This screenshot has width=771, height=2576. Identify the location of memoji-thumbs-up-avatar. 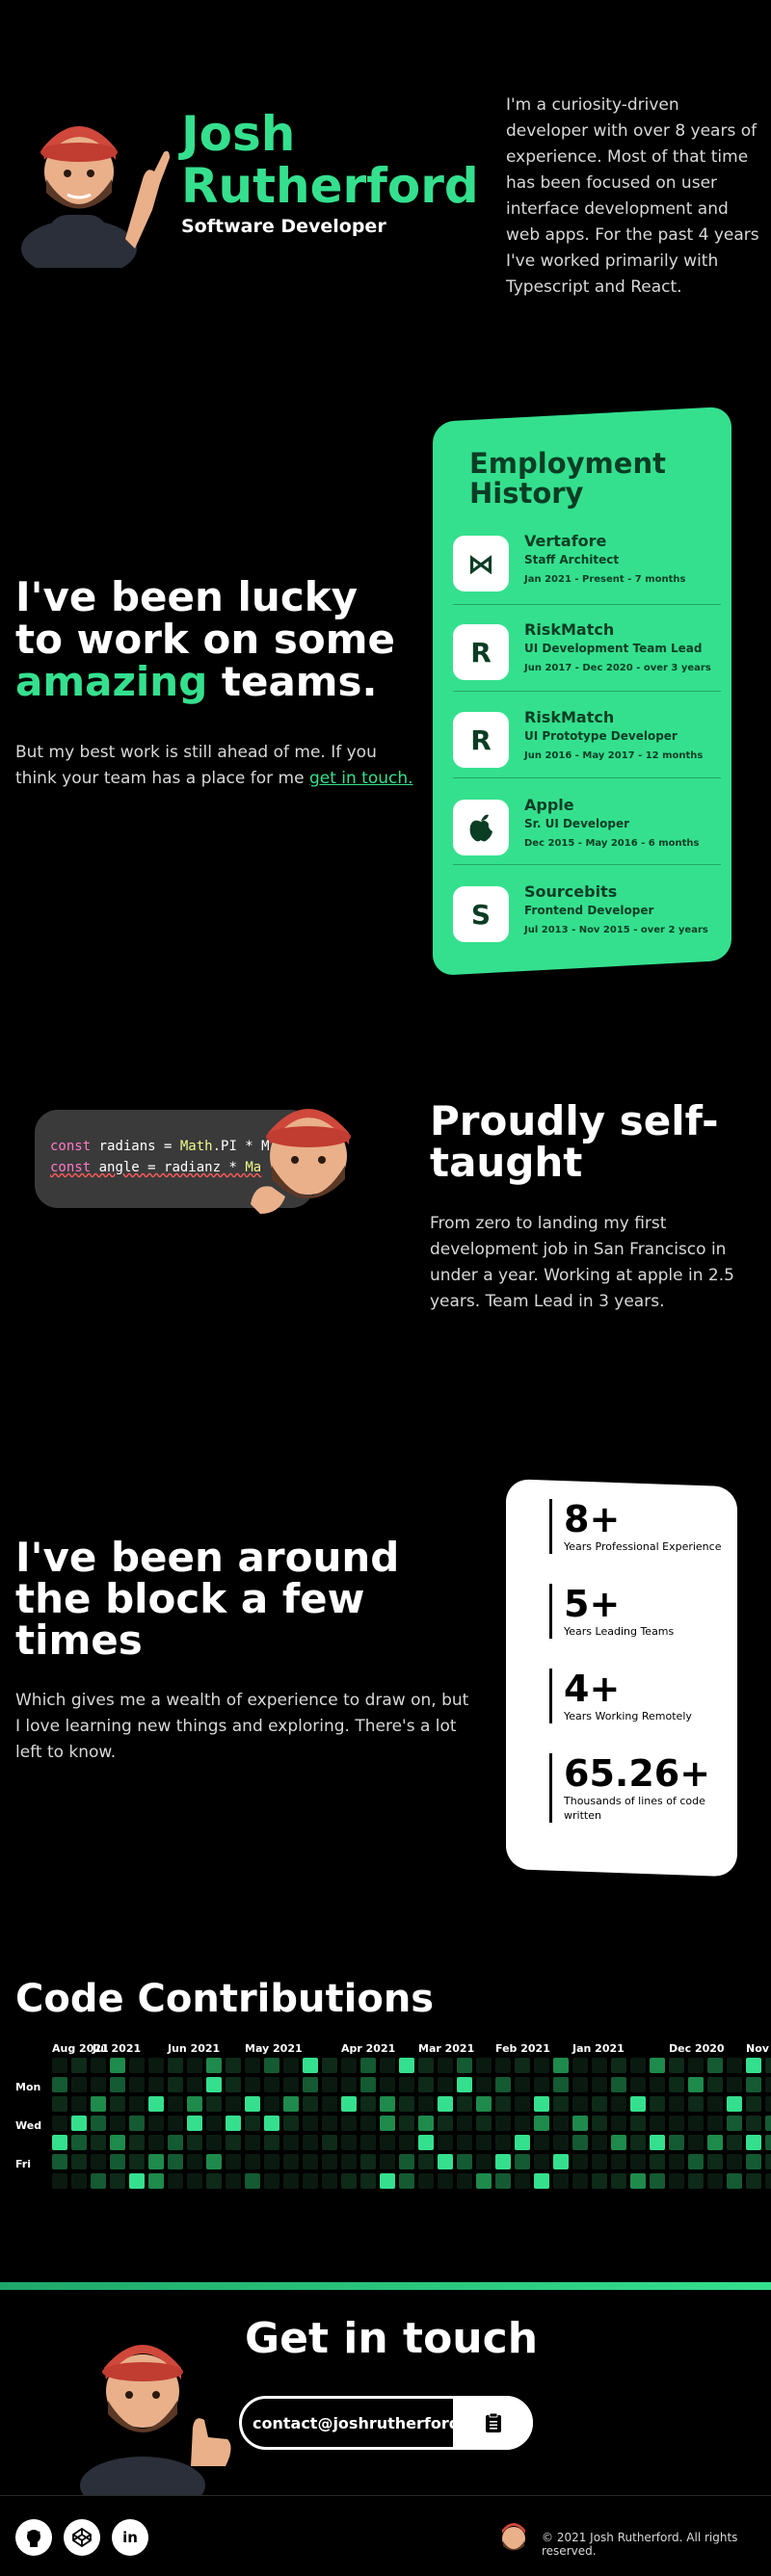
(156, 2420).